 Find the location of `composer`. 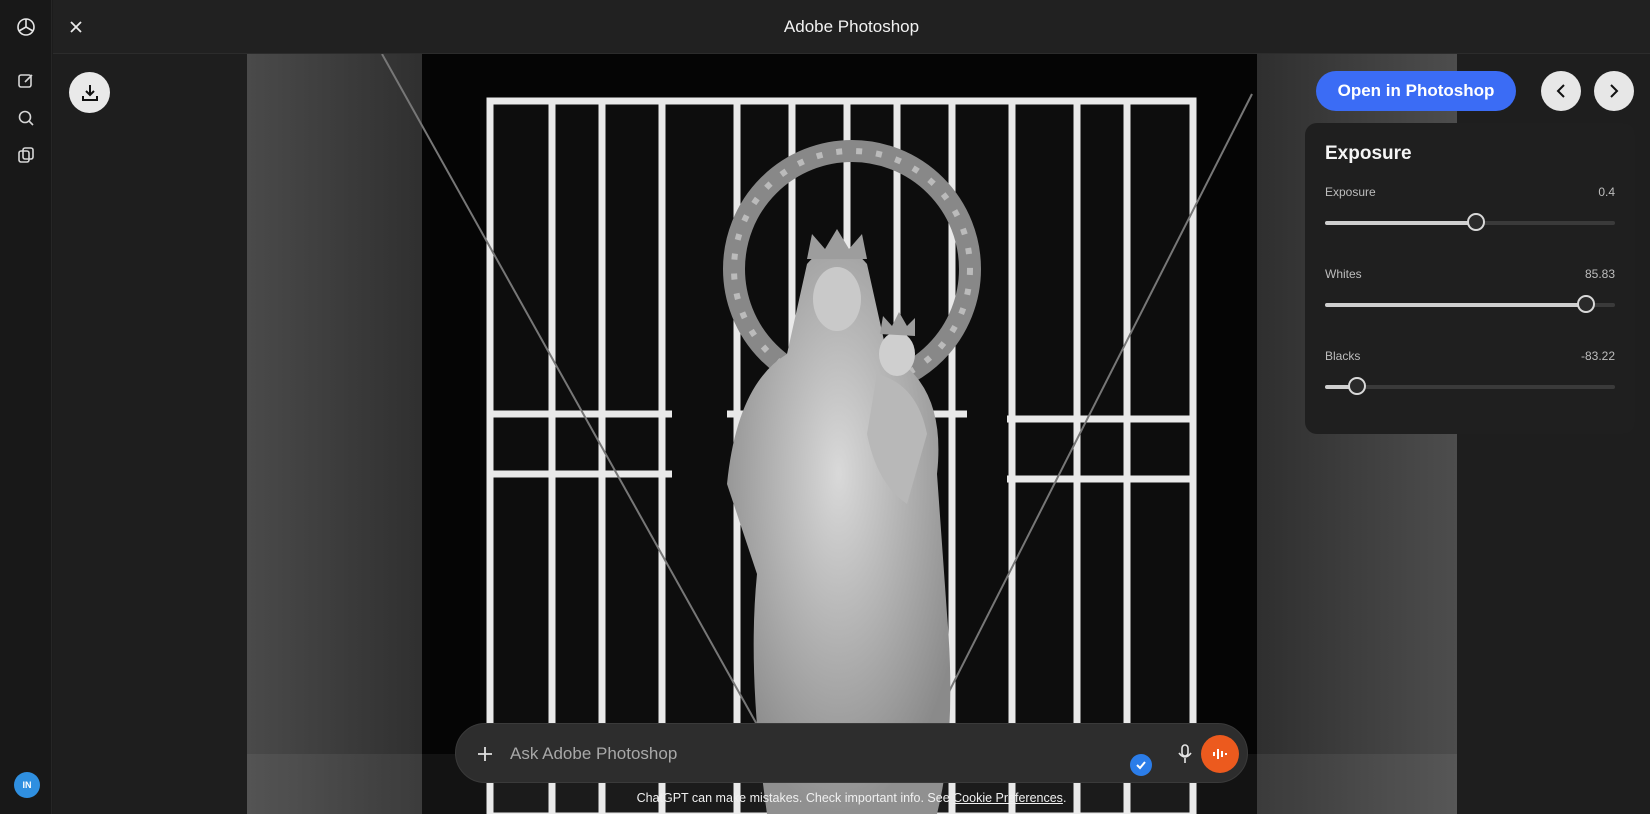

composer is located at coordinates (851, 753).